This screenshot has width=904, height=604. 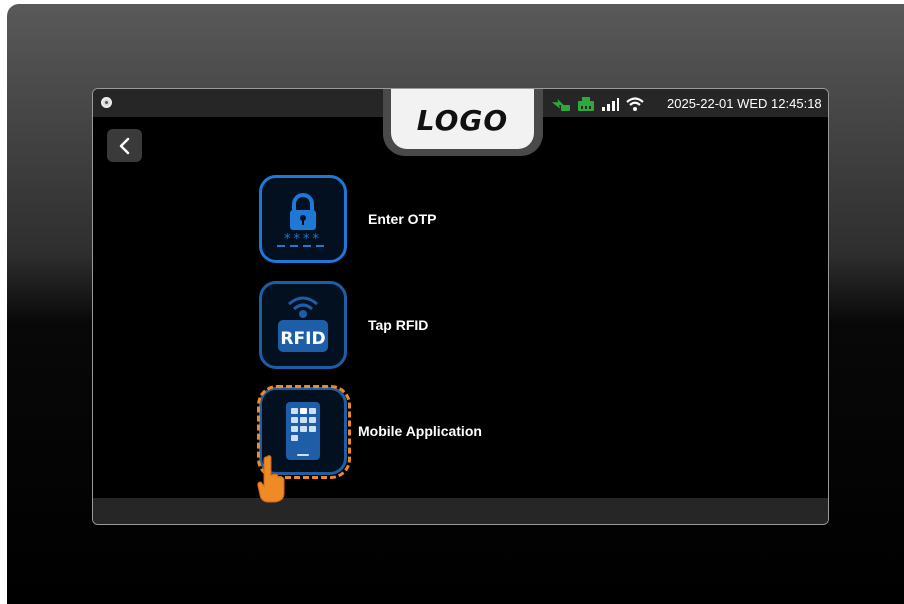 What do you see at coordinates (744, 103) in the screenshot?
I see `datetime: 2025-22-01 WED 12:45:18` at bounding box center [744, 103].